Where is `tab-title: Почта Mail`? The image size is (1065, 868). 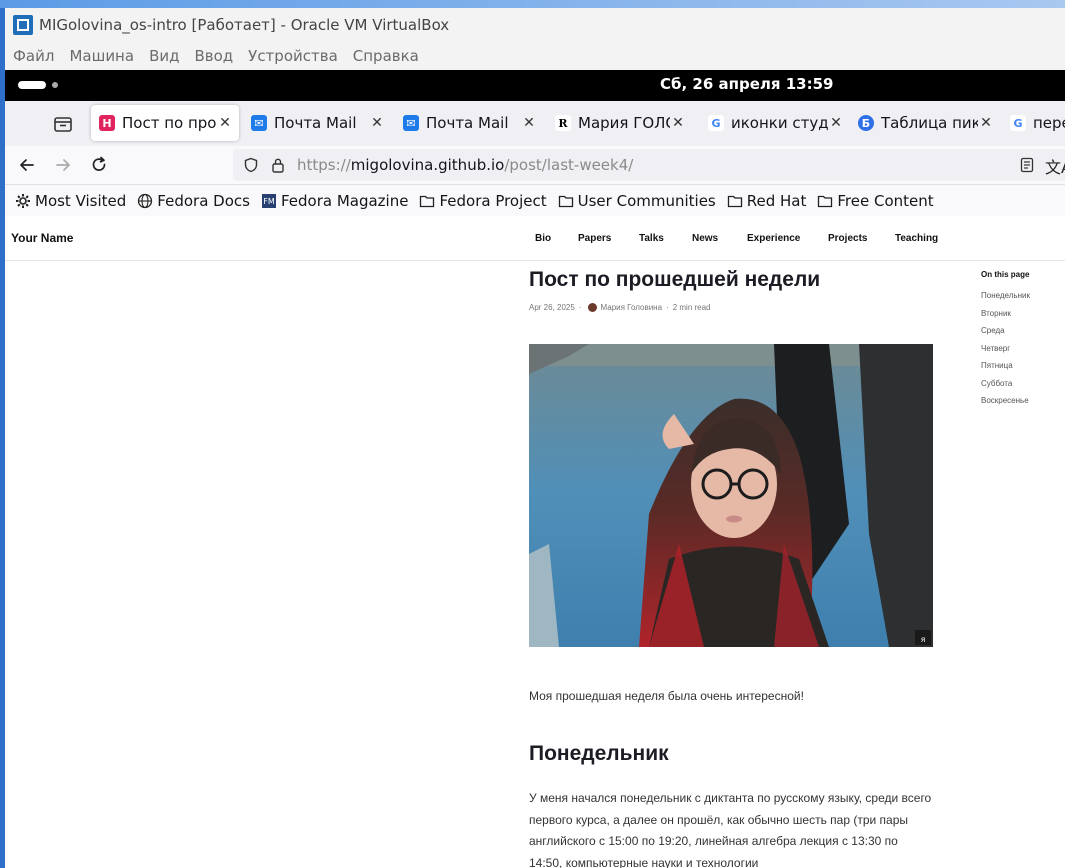 tab-title: Почта Mail is located at coordinates (467, 123).